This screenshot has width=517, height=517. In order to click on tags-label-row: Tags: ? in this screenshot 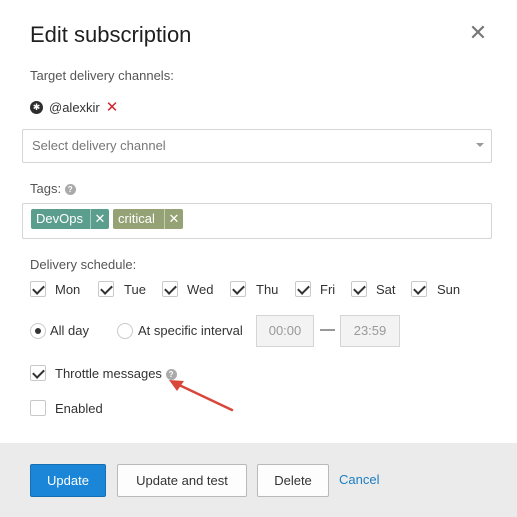, I will do `click(53, 188)`.